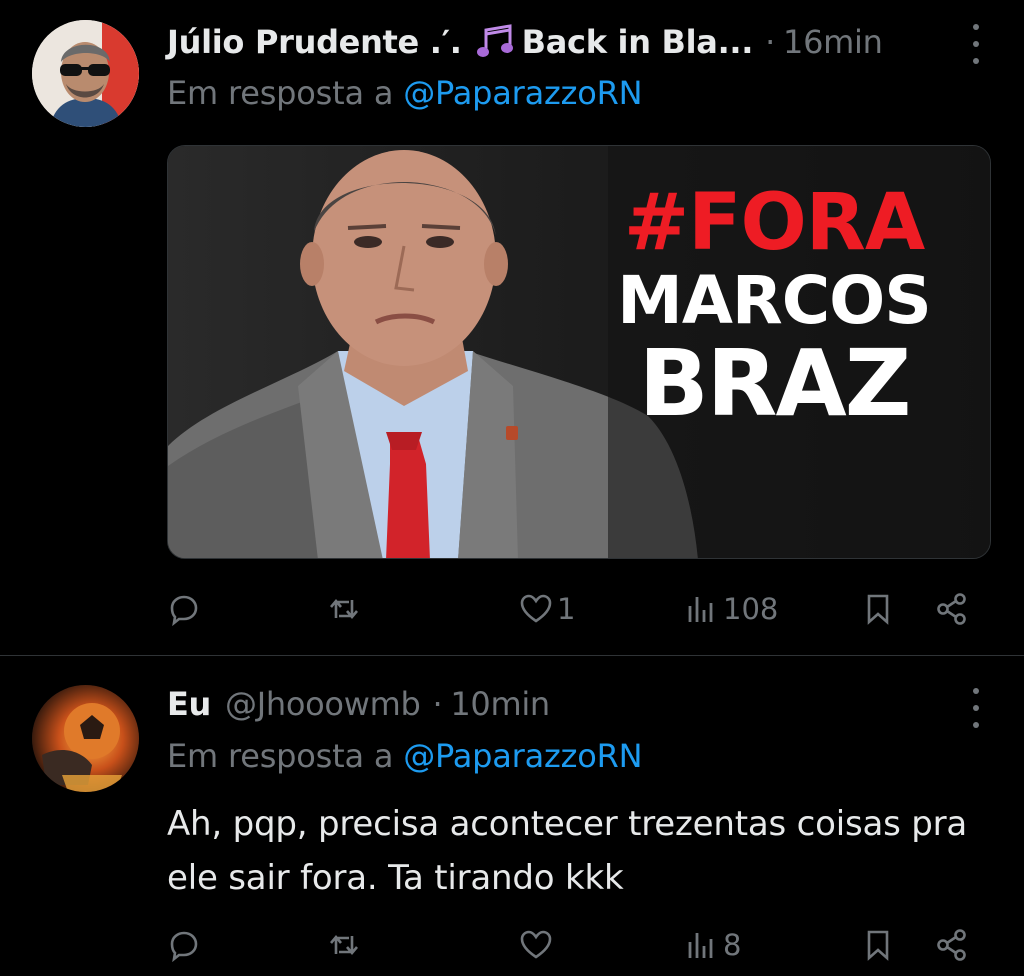 This screenshot has width=1024, height=976. I want to click on timestamp: 10min, so click(500, 704).